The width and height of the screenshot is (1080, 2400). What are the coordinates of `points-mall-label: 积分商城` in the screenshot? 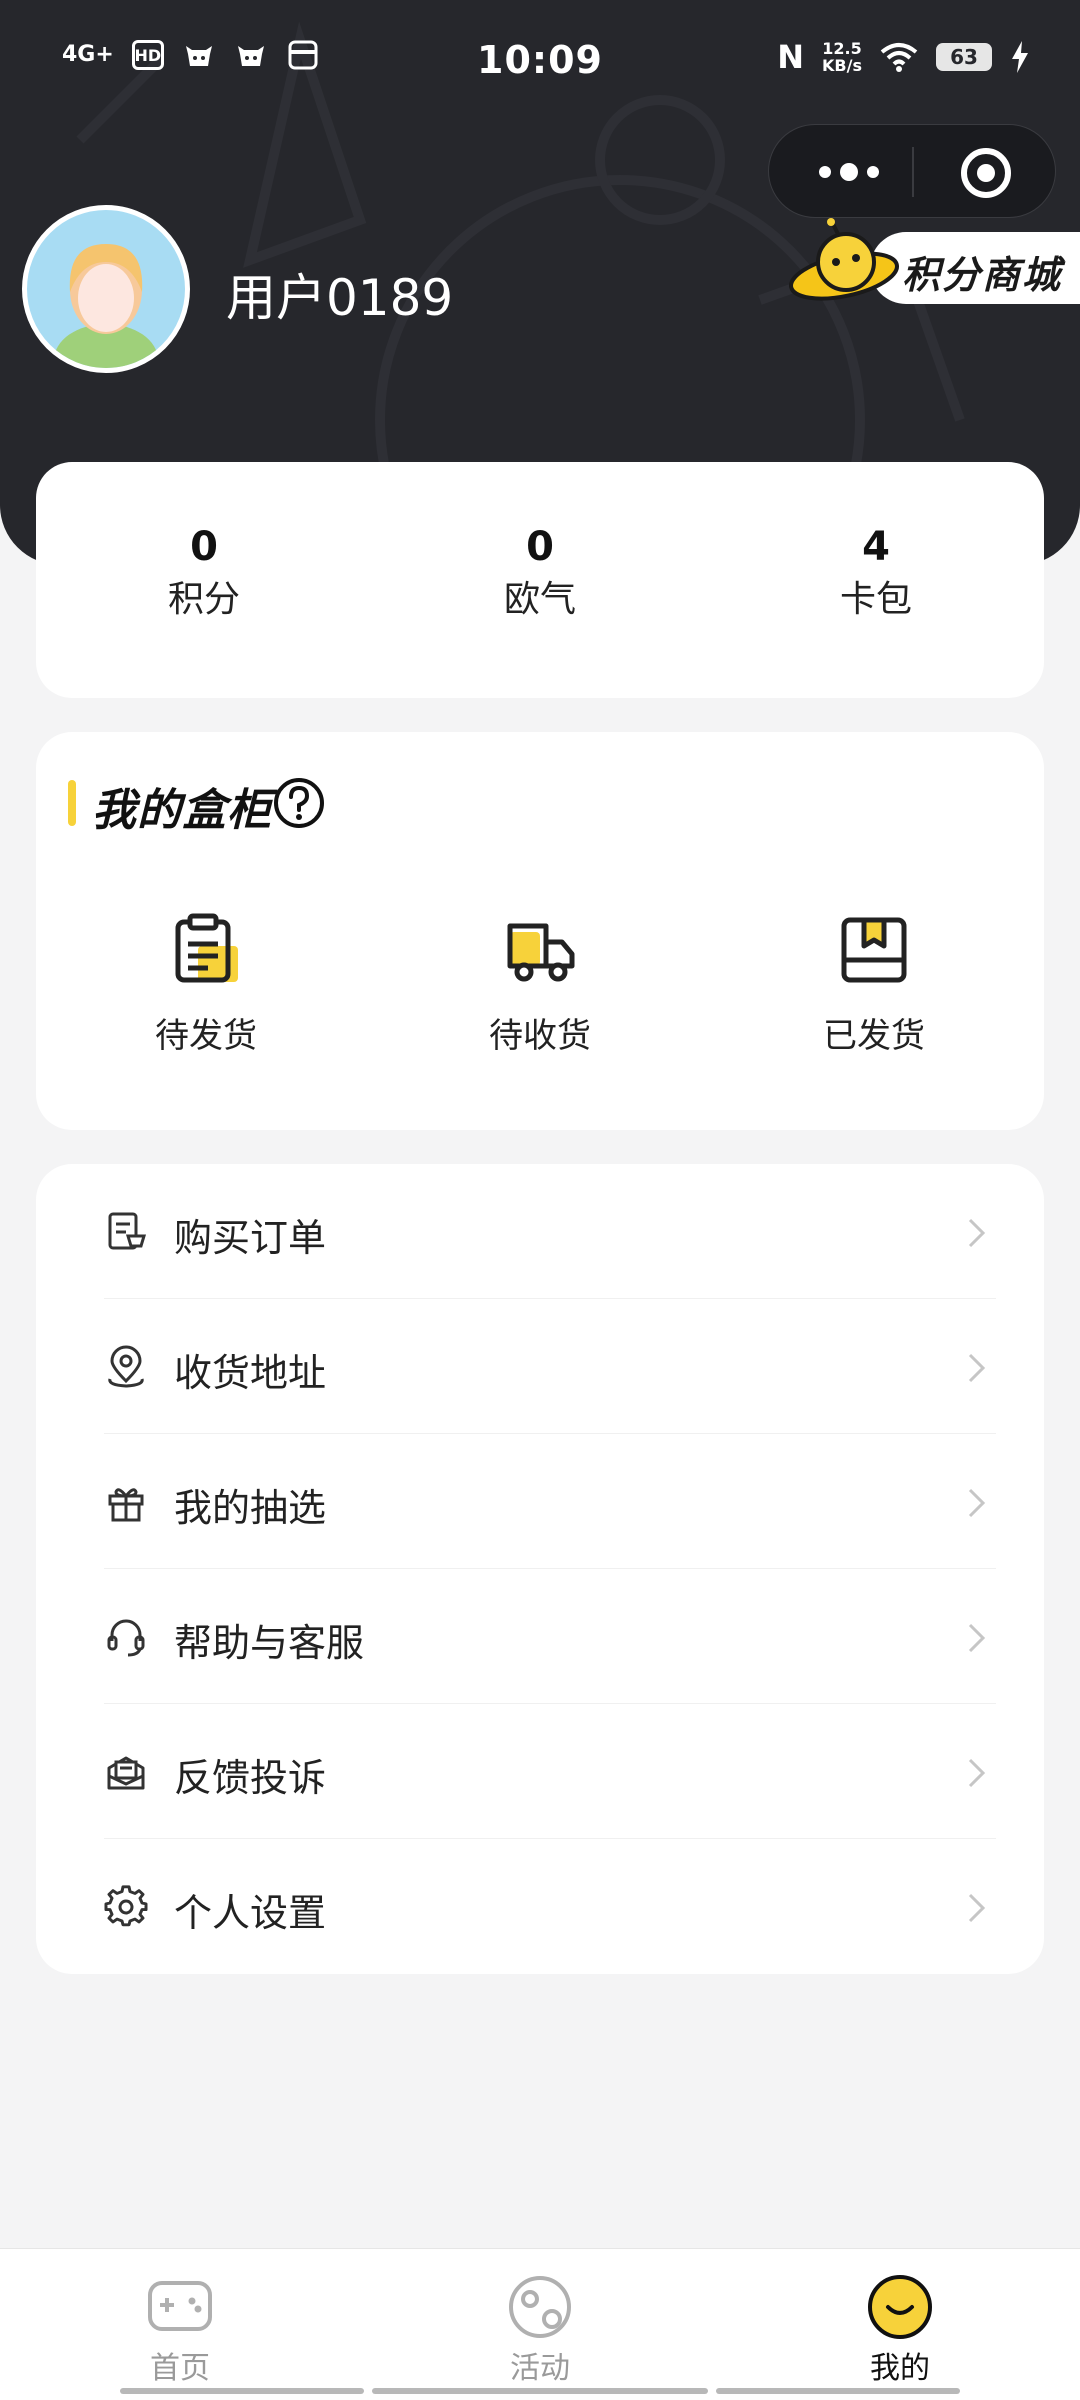 It's located at (982, 275).